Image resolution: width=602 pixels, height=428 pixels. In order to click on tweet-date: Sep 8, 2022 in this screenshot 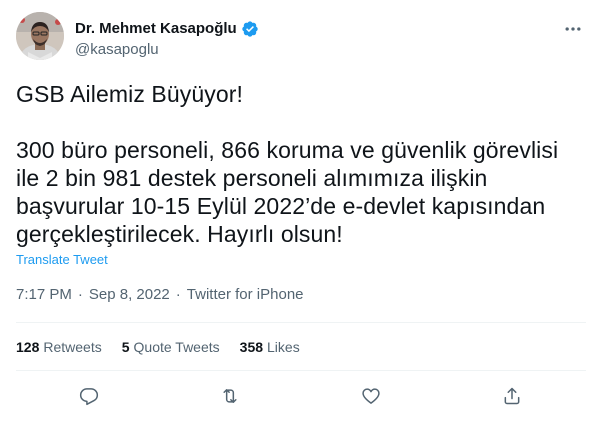, I will do `click(129, 295)`.